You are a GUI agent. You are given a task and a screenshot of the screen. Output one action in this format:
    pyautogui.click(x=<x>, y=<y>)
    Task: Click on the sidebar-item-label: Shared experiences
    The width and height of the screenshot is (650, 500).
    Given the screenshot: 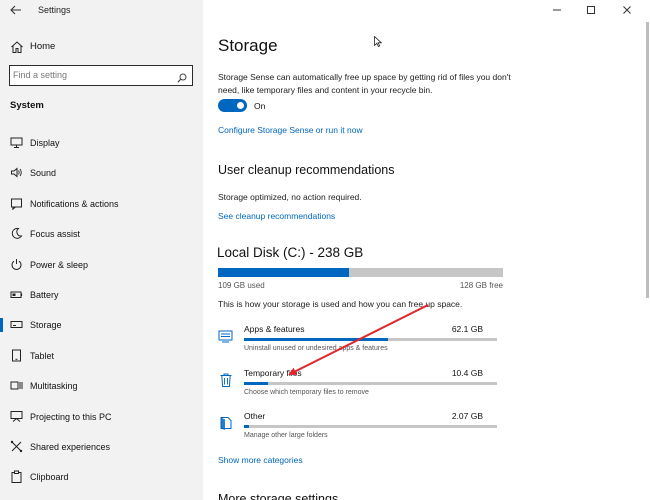 What is the action you would take?
    pyautogui.click(x=70, y=446)
    